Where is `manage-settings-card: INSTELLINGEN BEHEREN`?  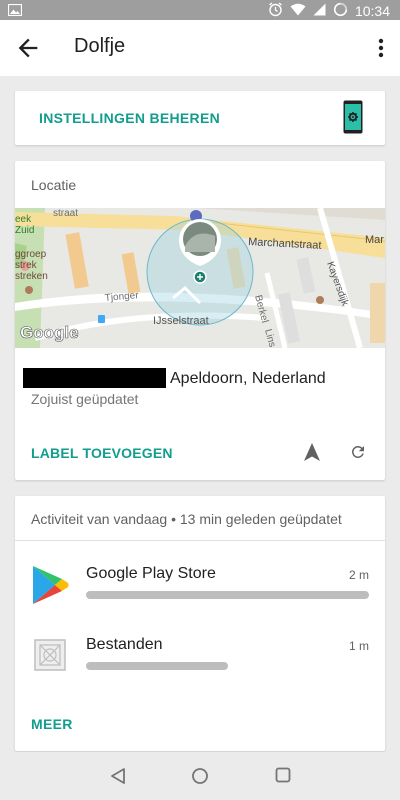 manage-settings-card: INSTELLINGEN BEHEREN is located at coordinates (200, 118).